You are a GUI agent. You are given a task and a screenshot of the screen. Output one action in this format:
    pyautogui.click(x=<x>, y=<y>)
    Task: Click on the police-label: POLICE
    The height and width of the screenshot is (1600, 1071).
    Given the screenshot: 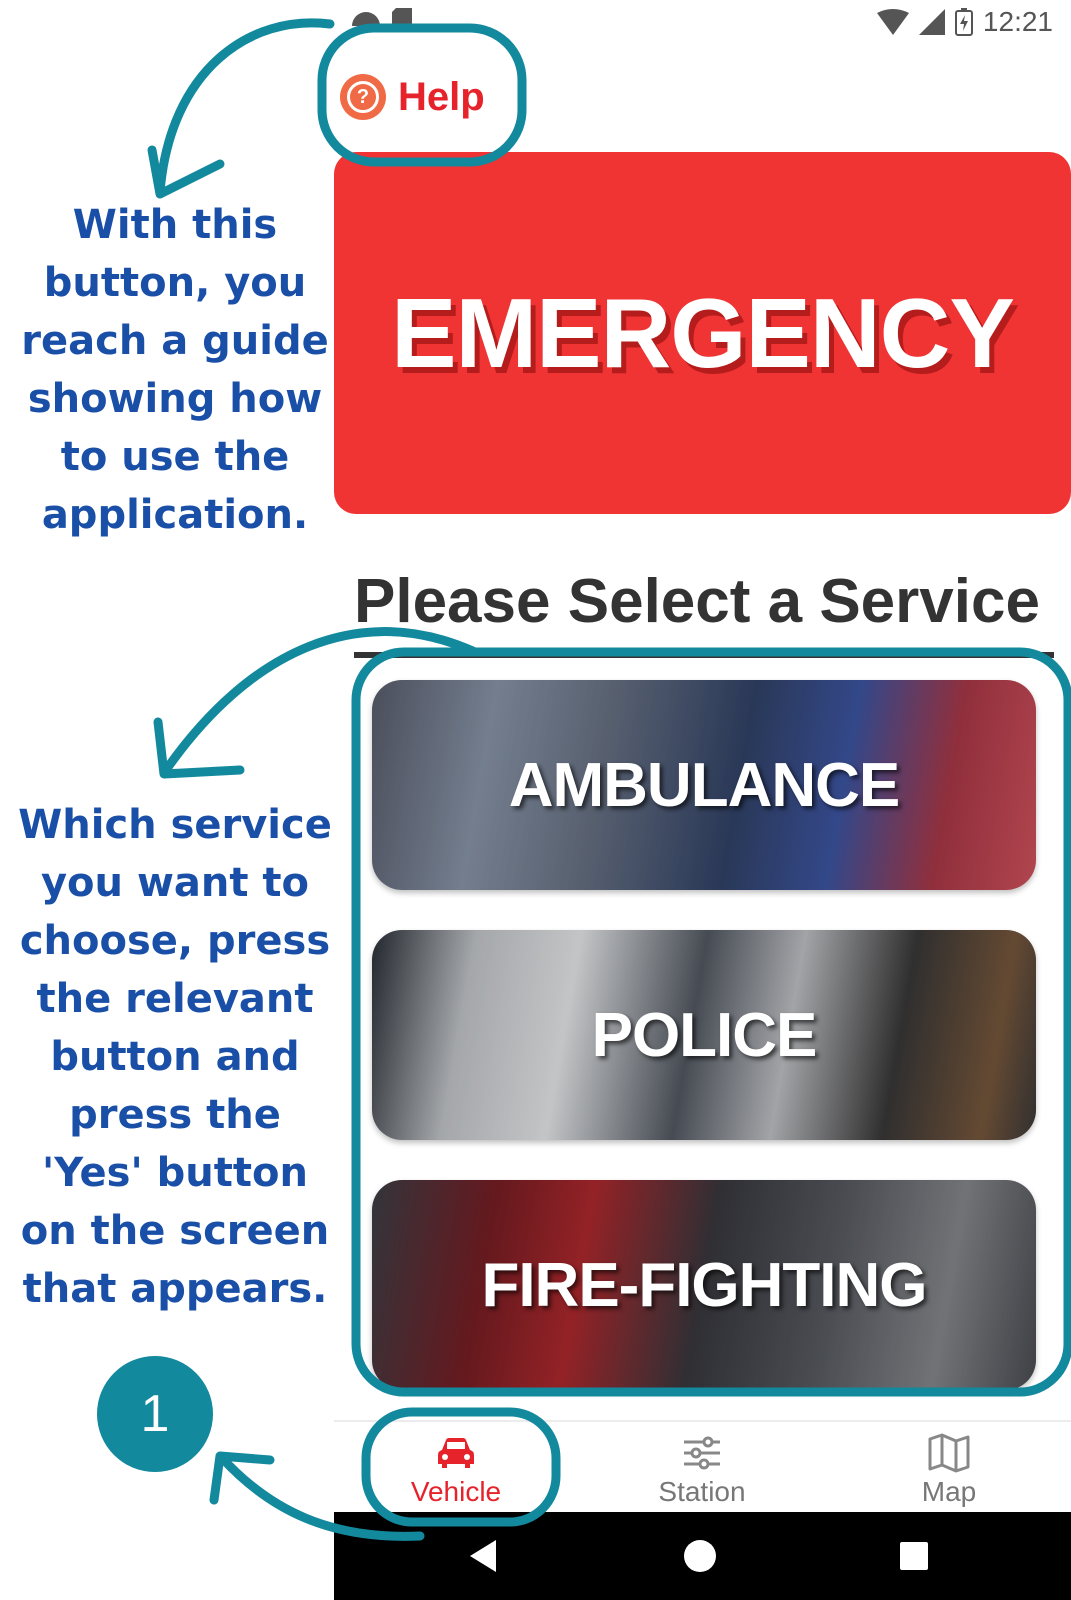 What is the action you would take?
    pyautogui.click(x=704, y=1035)
    